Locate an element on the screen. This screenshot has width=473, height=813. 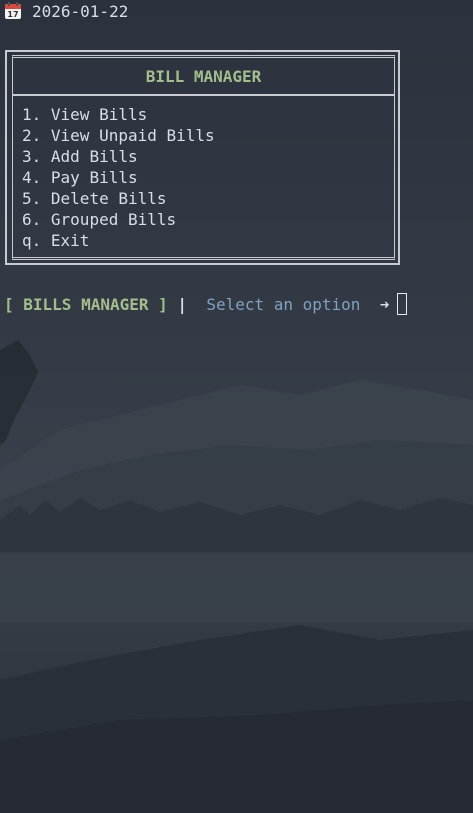
current-date: 2026-01-22 is located at coordinates (80, 11).